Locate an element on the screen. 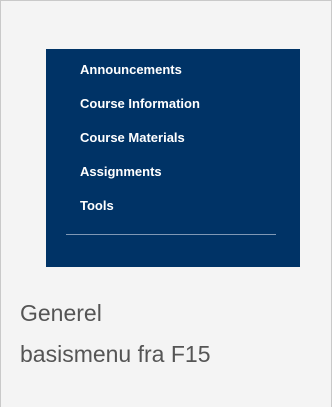 This screenshot has height=407, width=333. menu-divider is located at coordinates (171, 234).